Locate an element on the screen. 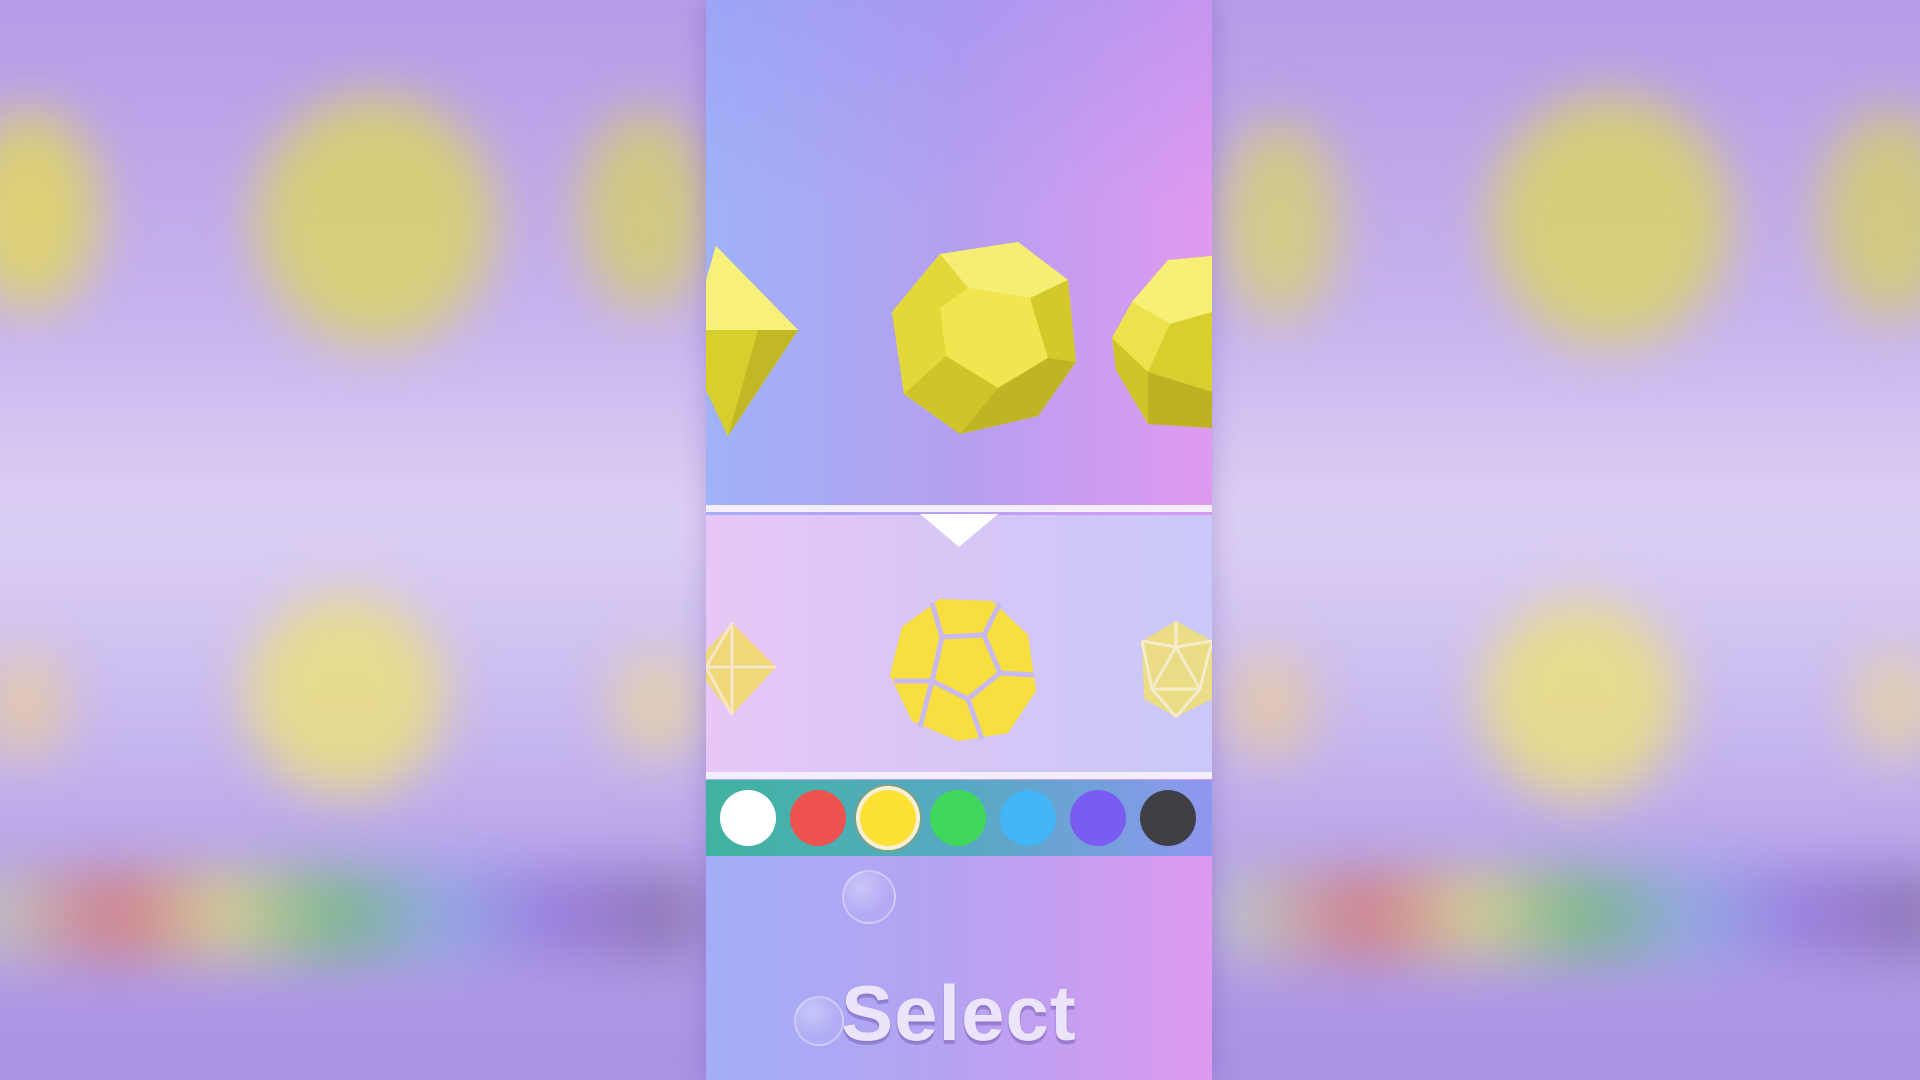 The width and height of the screenshot is (1920, 1080). color-swatch-purple is located at coordinates (1098, 818).